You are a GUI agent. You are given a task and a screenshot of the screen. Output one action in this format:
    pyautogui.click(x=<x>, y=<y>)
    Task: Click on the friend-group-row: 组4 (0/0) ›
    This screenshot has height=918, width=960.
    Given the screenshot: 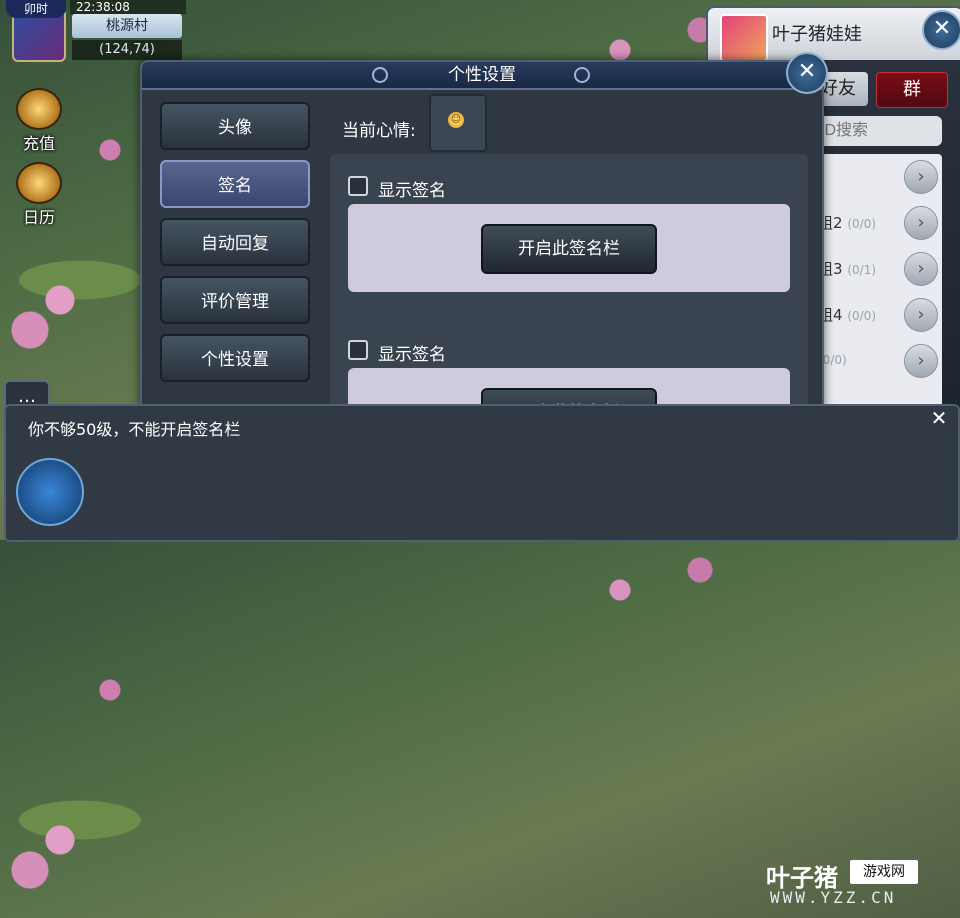 What is the action you would take?
    pyautogui.click(x=877, y=315)
    